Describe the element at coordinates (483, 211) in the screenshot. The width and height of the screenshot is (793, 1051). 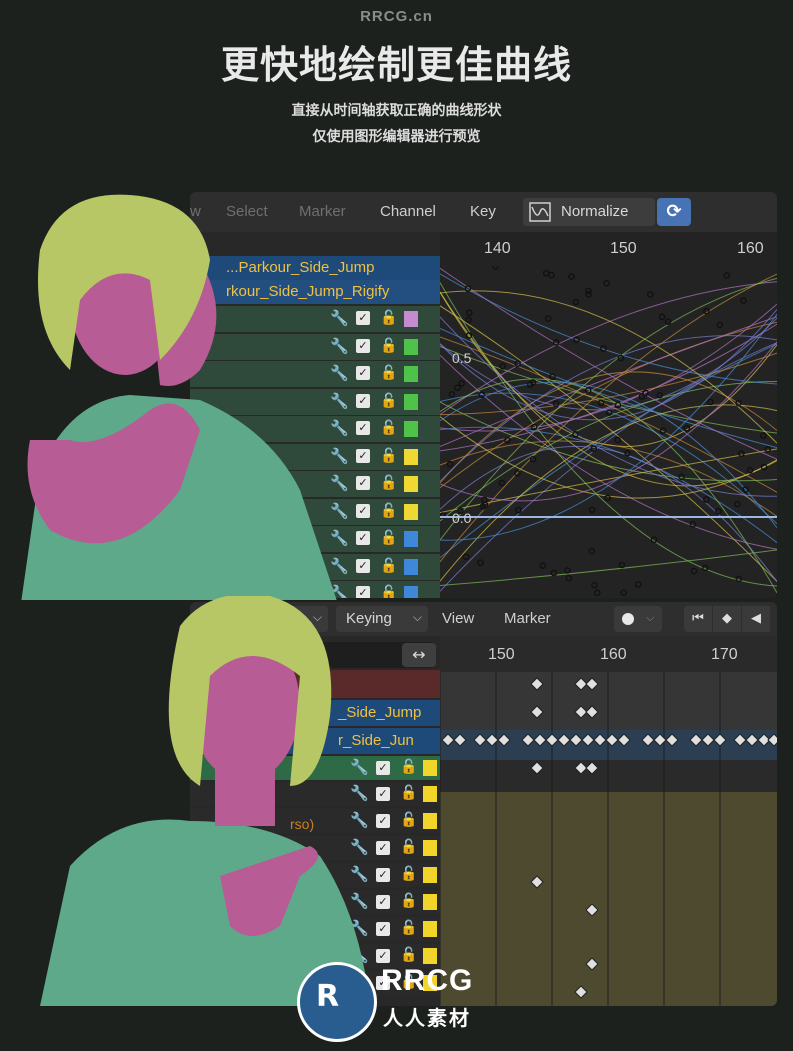
I see `menu-key: Key` at that location.